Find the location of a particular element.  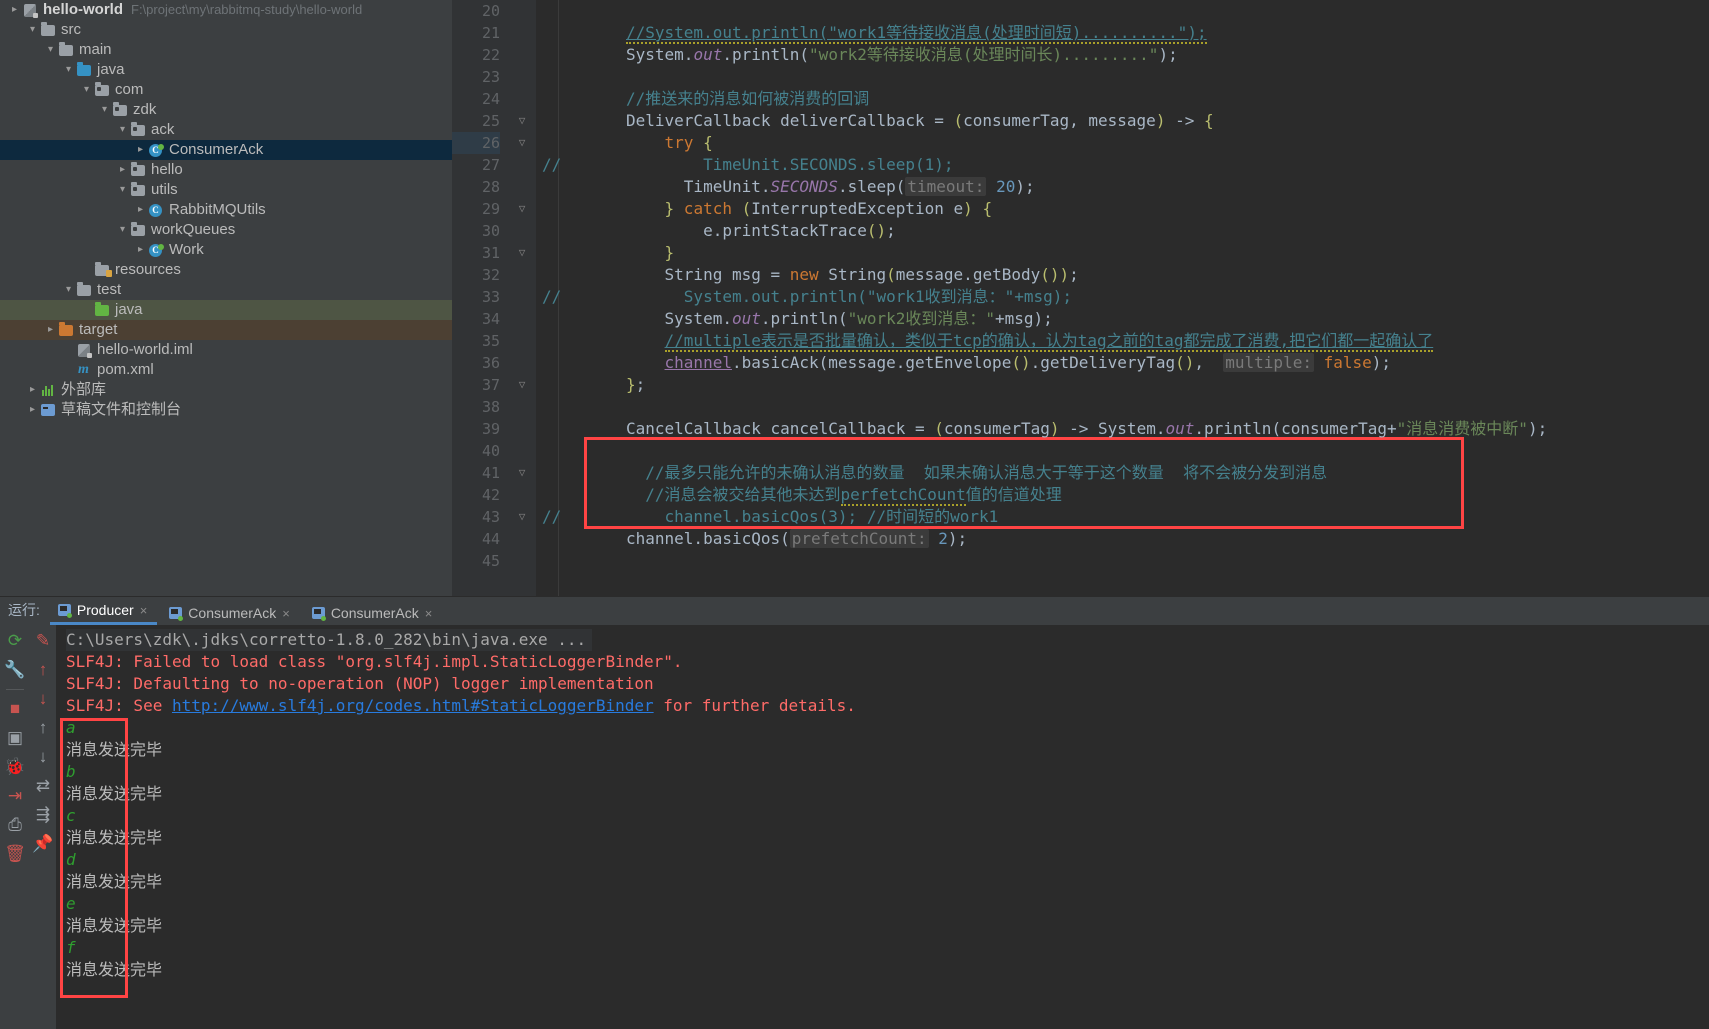

settings-icon: 🔧 is located at coordinates (14, 670).